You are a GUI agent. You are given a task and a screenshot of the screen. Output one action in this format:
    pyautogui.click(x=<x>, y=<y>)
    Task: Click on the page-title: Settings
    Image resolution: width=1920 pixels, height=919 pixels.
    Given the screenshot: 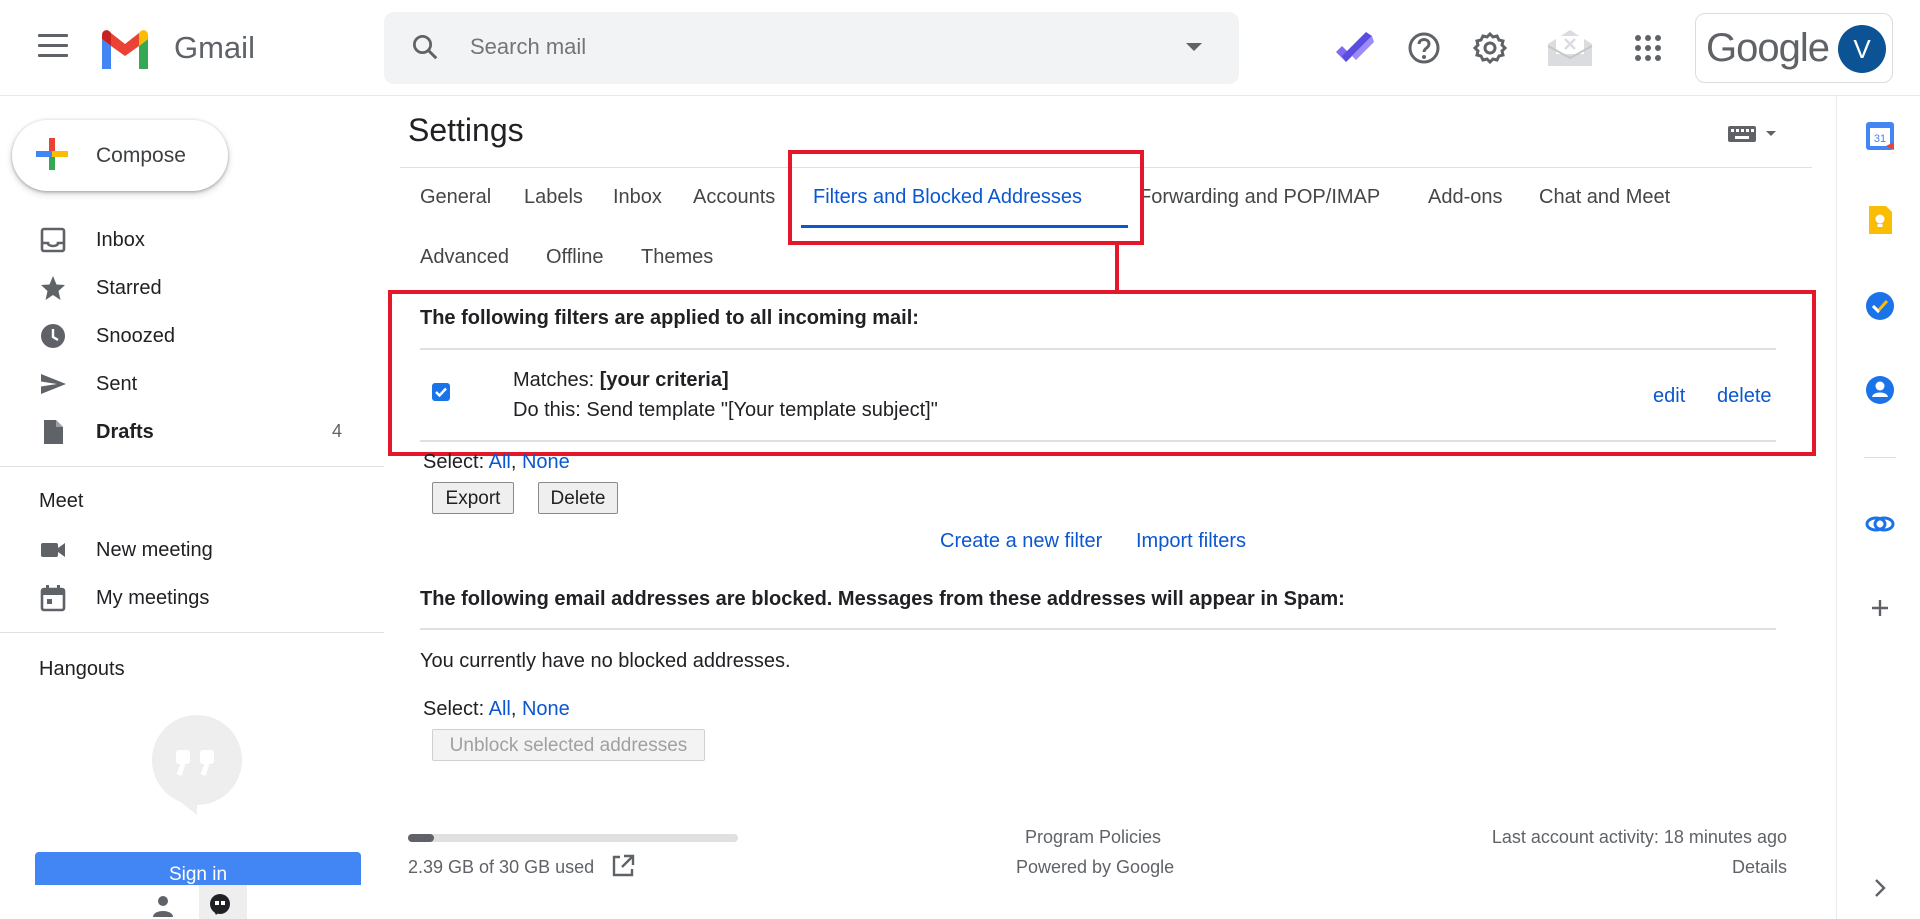 What is the action you would take?
    pyautogui.click(x=466, y=130)
    